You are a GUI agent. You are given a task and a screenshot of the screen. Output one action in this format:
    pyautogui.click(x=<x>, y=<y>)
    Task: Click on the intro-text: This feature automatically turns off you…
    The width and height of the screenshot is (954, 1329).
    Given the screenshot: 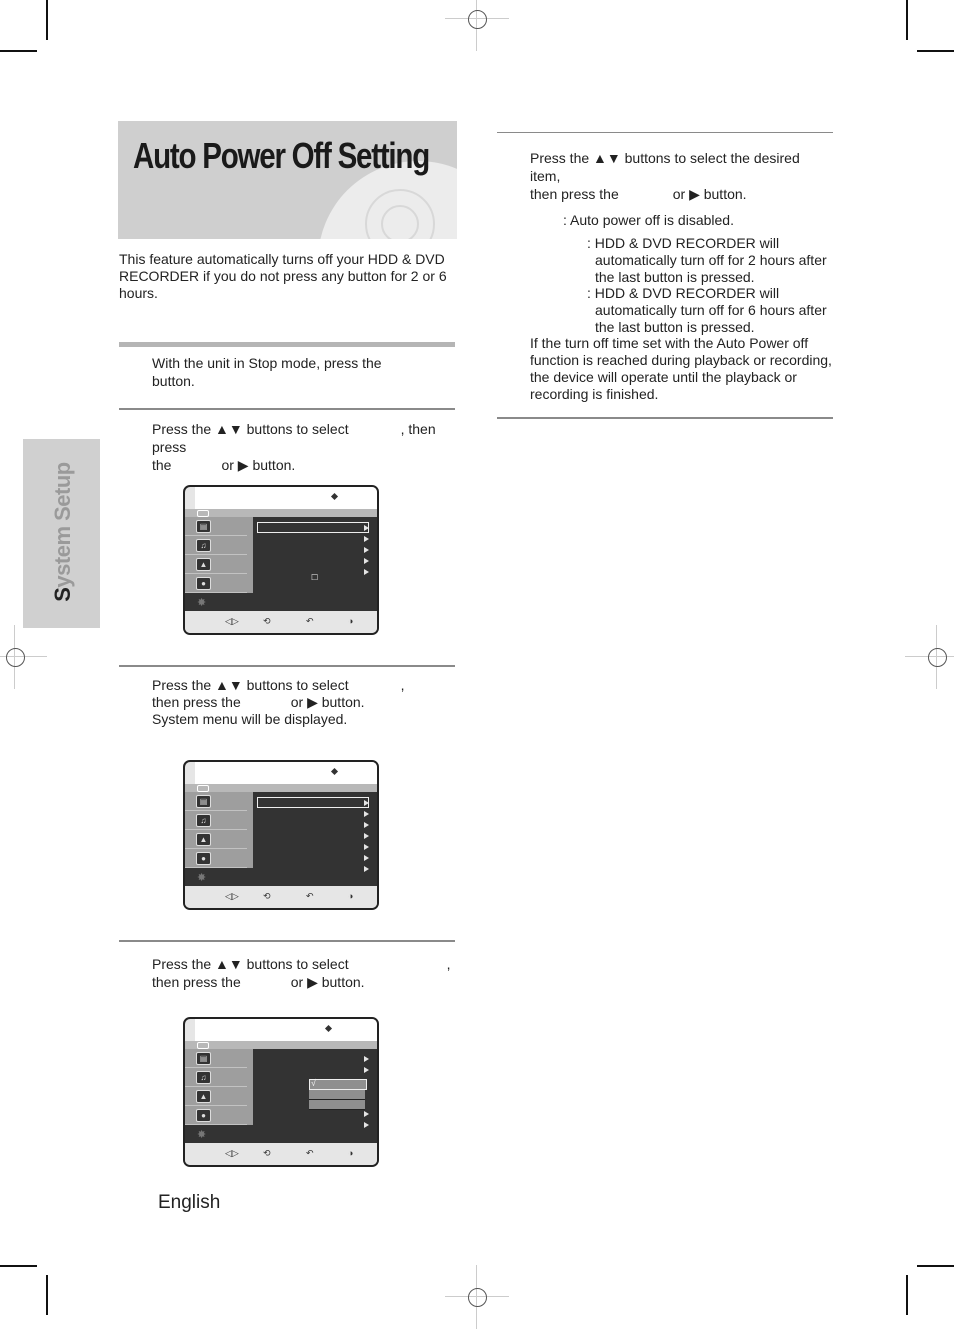 What is the action you would take?
    pyautogui.click(x=283, y=276)
    